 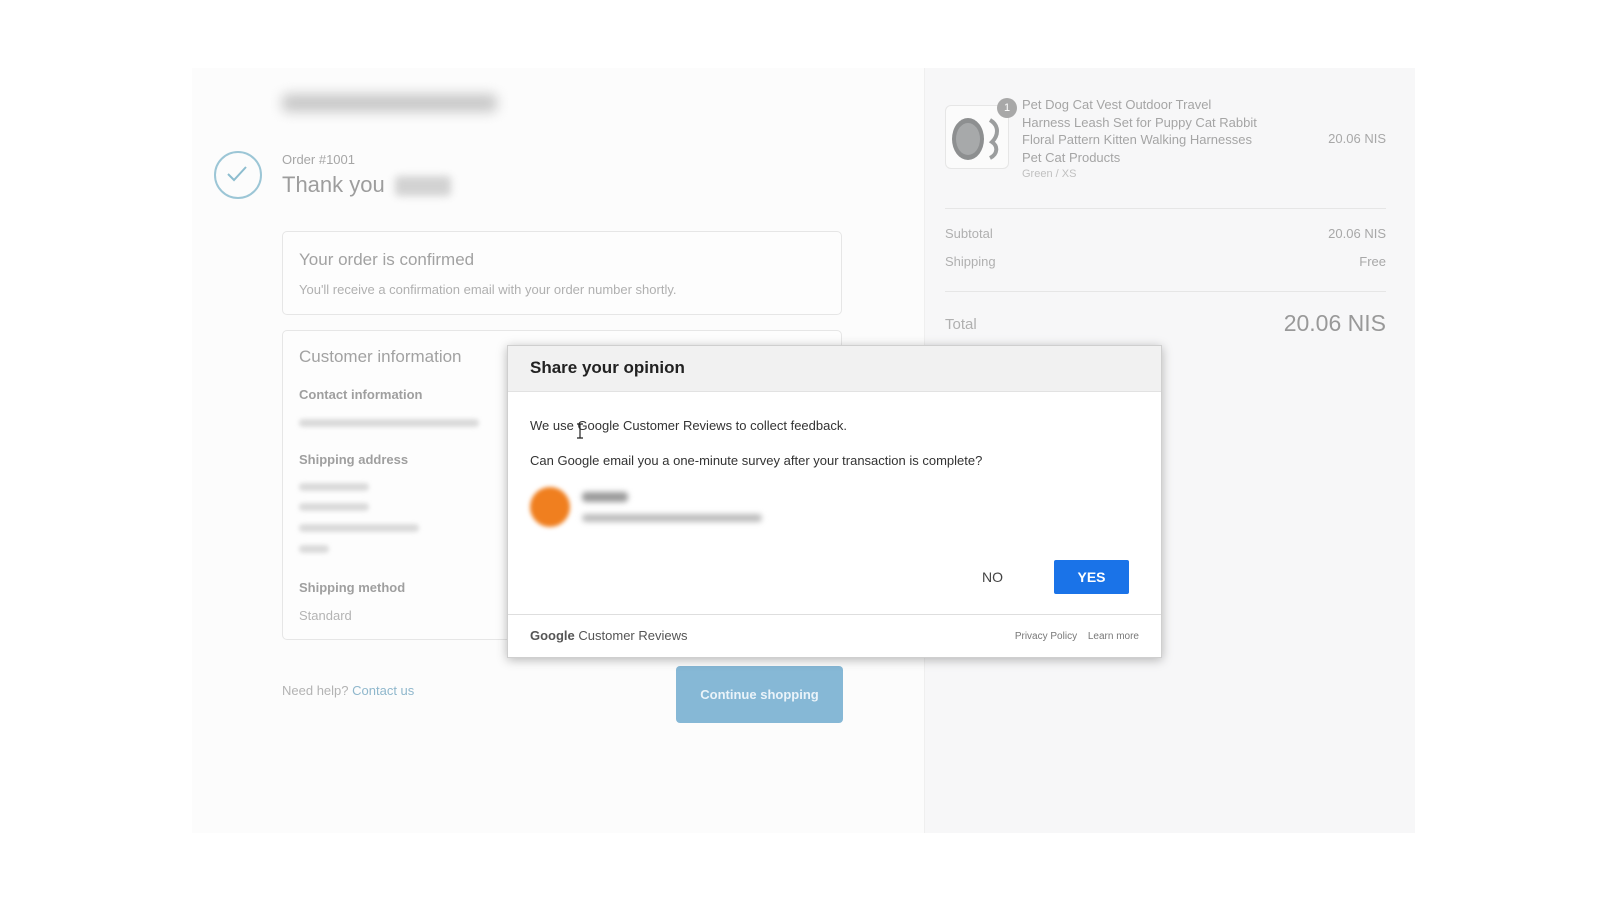 I want to click on learn-more-link: Learn more, so click(x=1113, y=636).